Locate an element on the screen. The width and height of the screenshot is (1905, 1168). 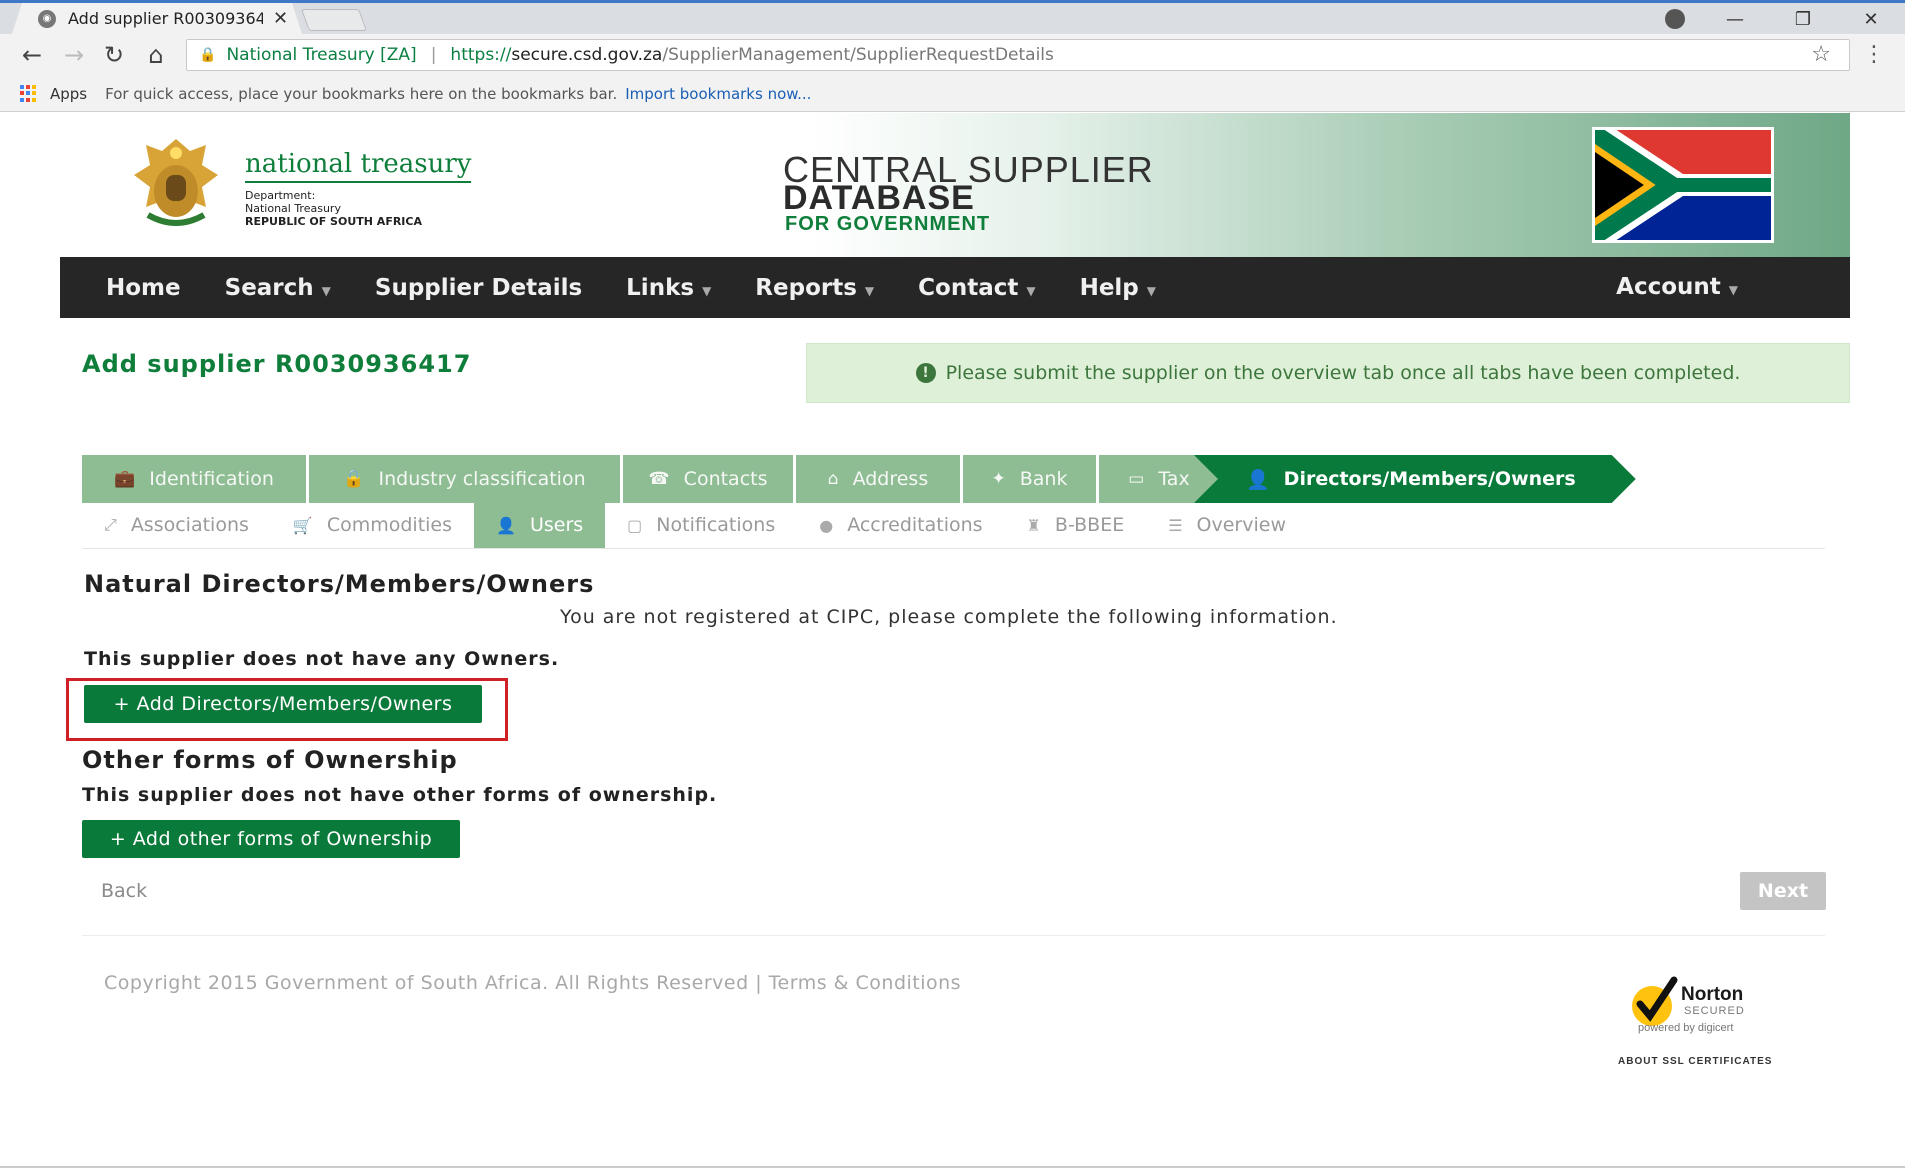
org-name: national treasury is located at coordinates (358, 166).